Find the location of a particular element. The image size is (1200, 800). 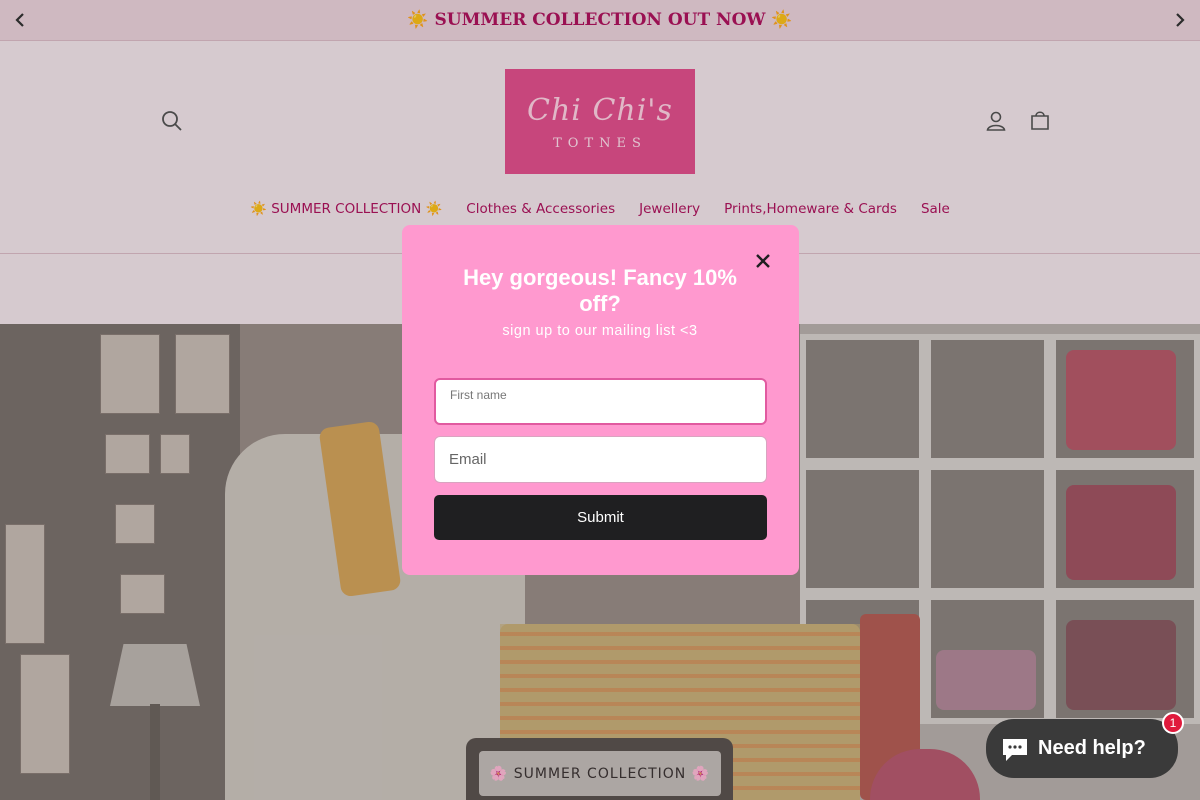

first-name-field: First name is located at coordinates (600, 401).